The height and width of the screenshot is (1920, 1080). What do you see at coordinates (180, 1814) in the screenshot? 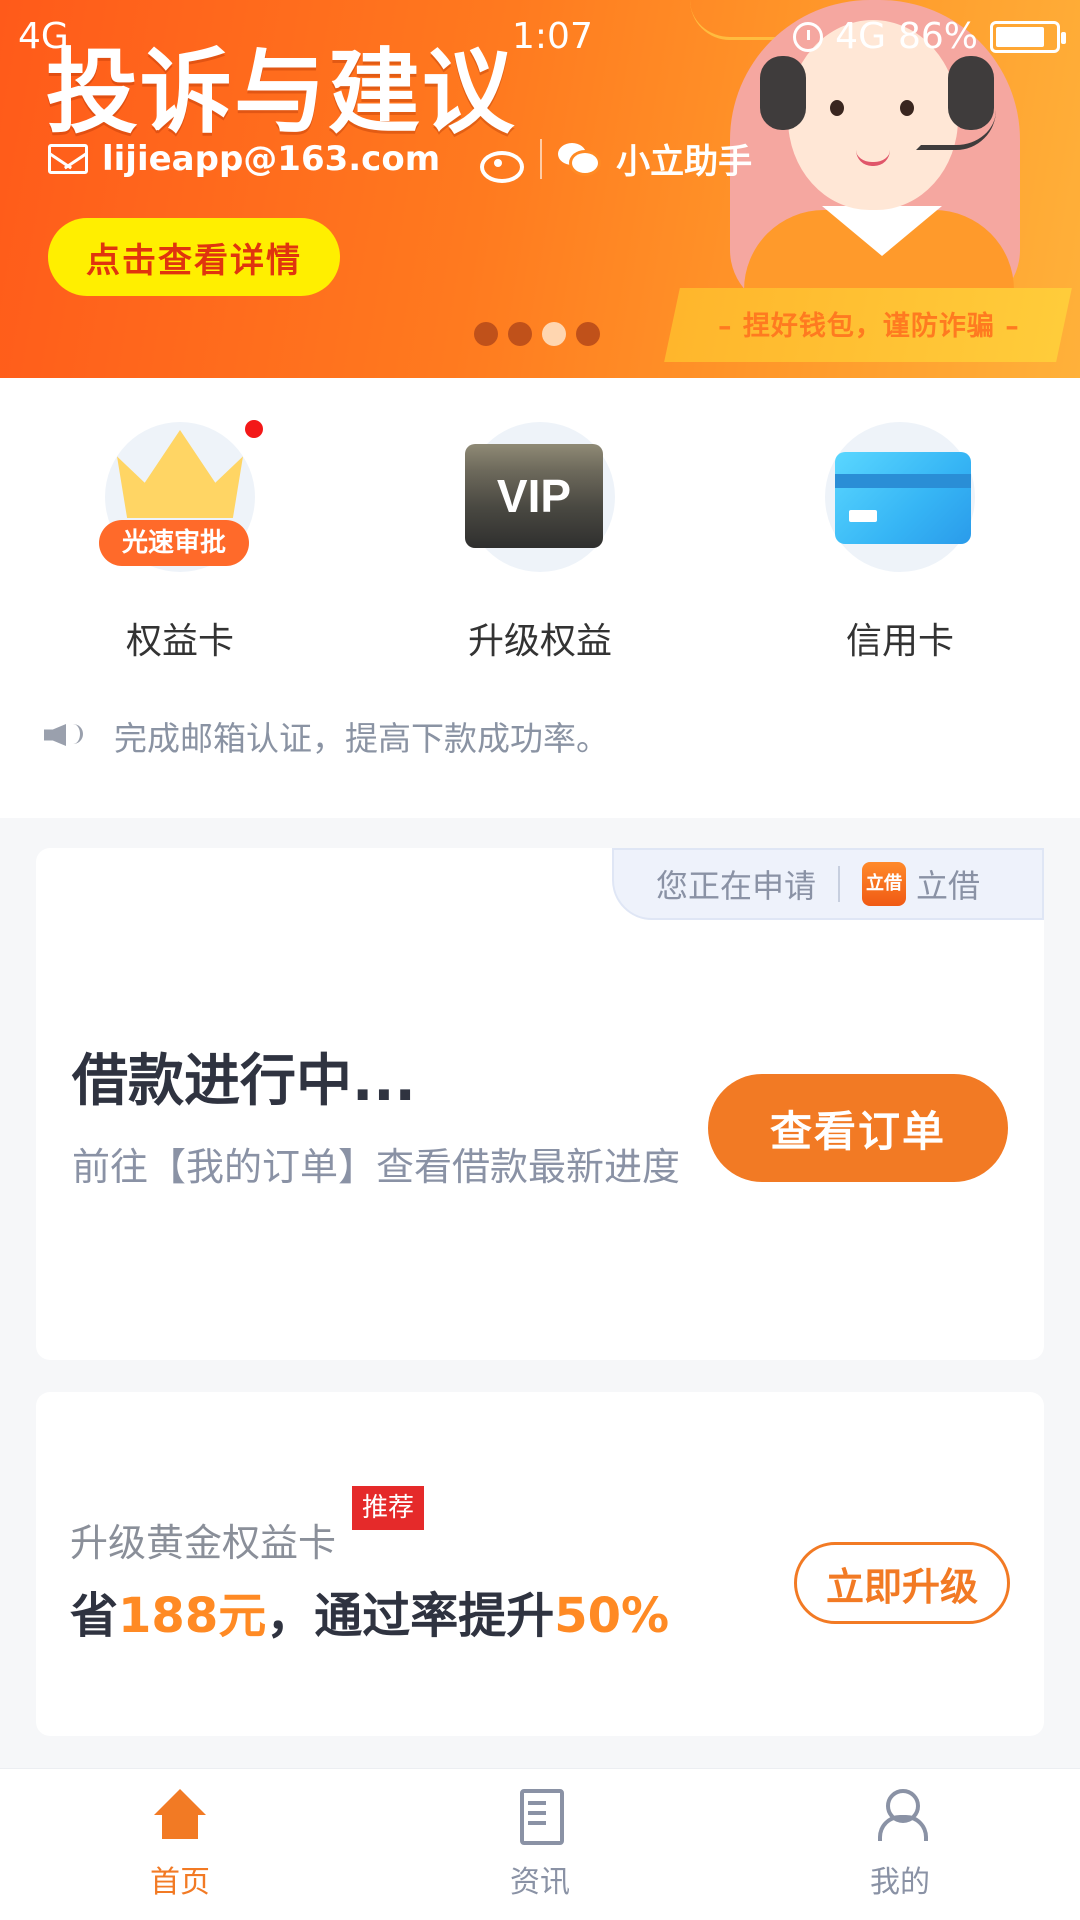
I see `home-icon` at bounding box center [180, 1814].